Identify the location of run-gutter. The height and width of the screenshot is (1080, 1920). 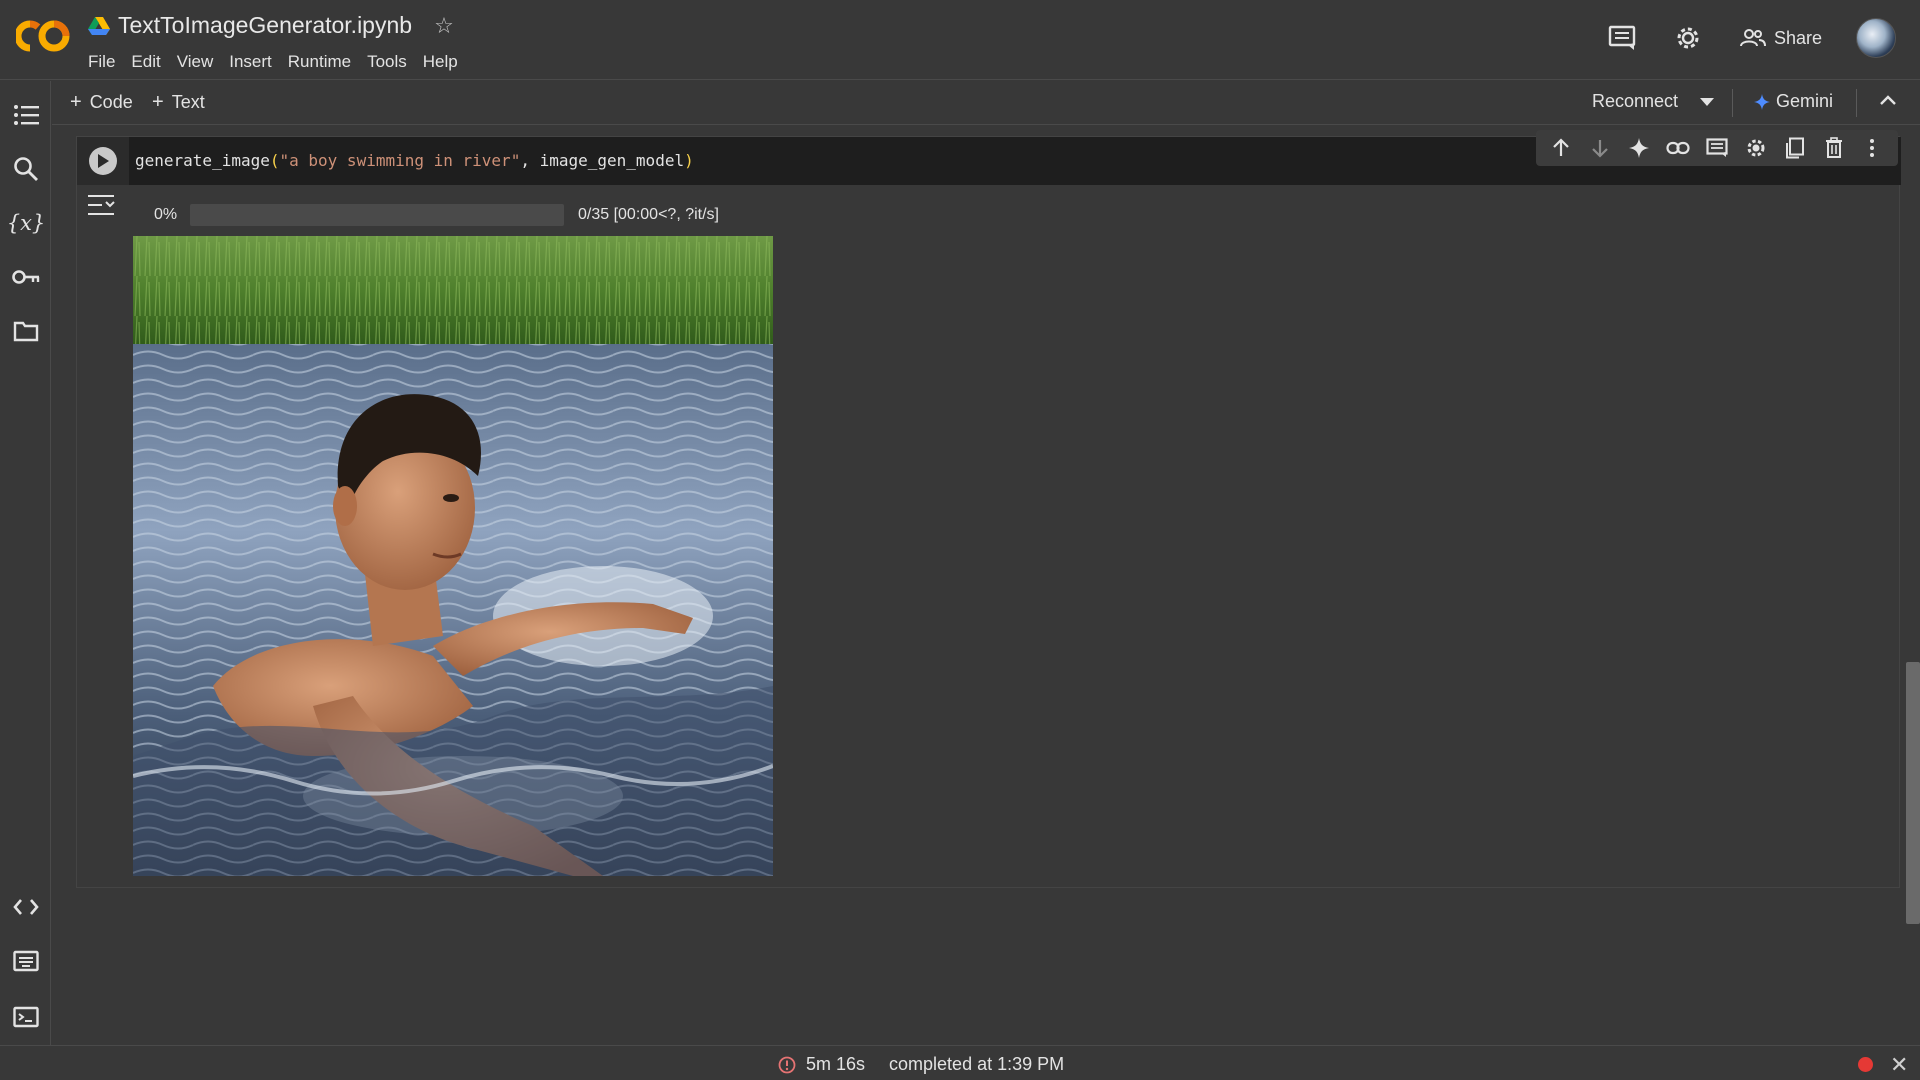
(103, 161).